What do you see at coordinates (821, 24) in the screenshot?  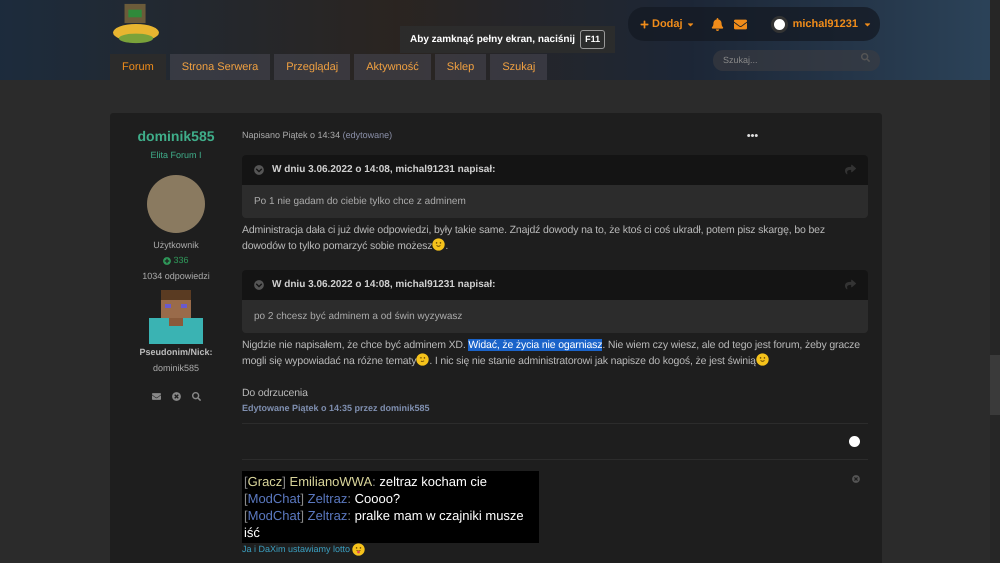 I see `user-menu: michal91231` at bounding box center [821, 24].